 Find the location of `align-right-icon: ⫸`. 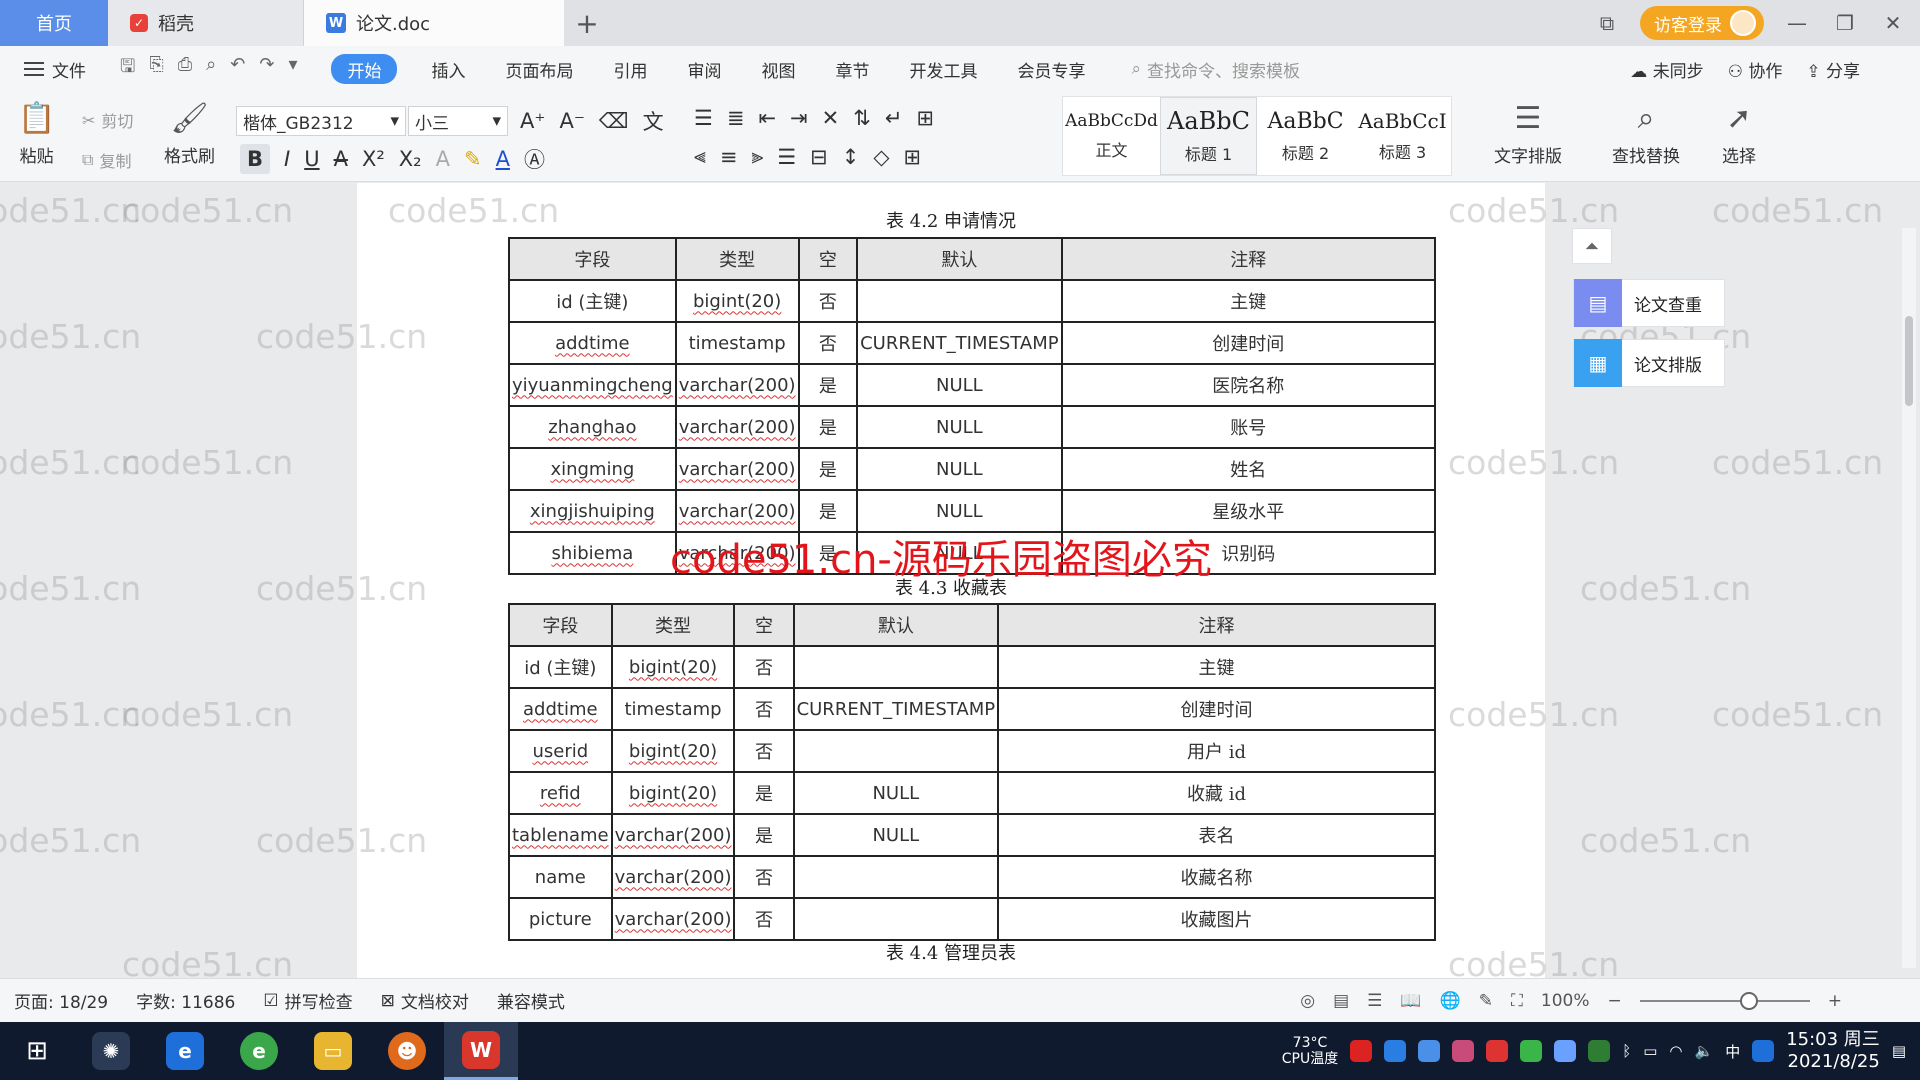

align-right-icon: ⫸ is located at coordinates (757, 156).